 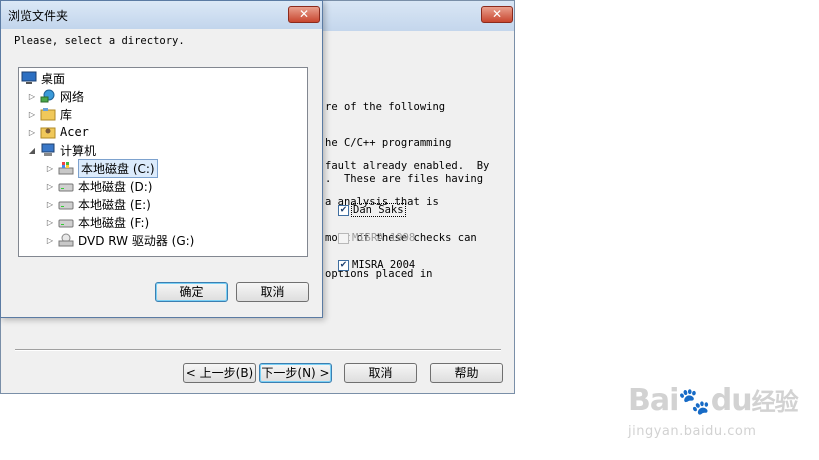 What do you see at coordinates (343, 238) in the screenshot?
I see `checkbox-box` at bounding box center [343, 238].